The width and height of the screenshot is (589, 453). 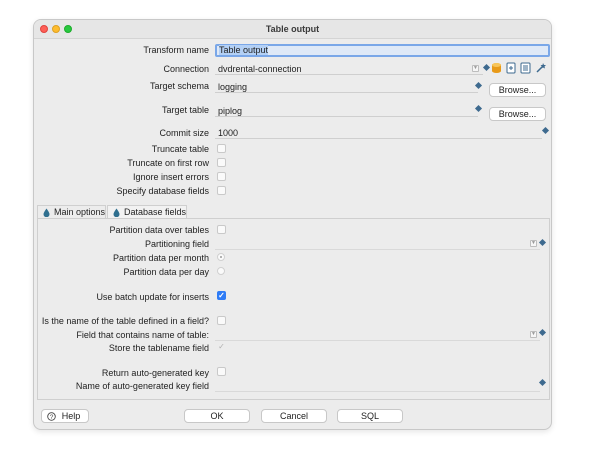 What do you see at coordinates (525, 68) in the screenshot?
I see `edit-connection-icon` at bounding box center [525, 68].